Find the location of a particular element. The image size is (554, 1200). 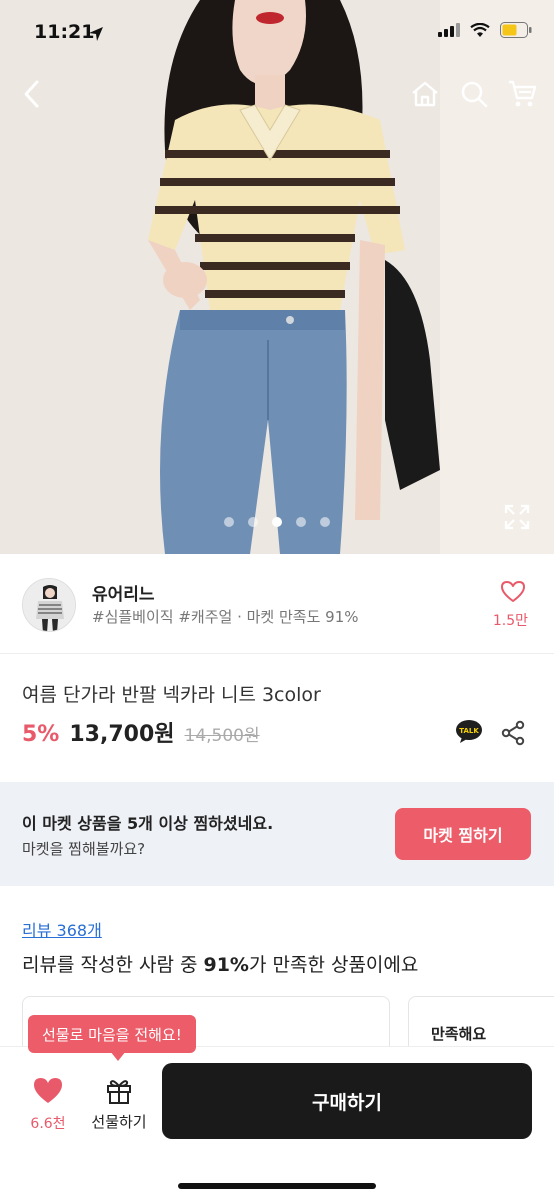

cellular-signal-icon is located at coordinates (449, 30).